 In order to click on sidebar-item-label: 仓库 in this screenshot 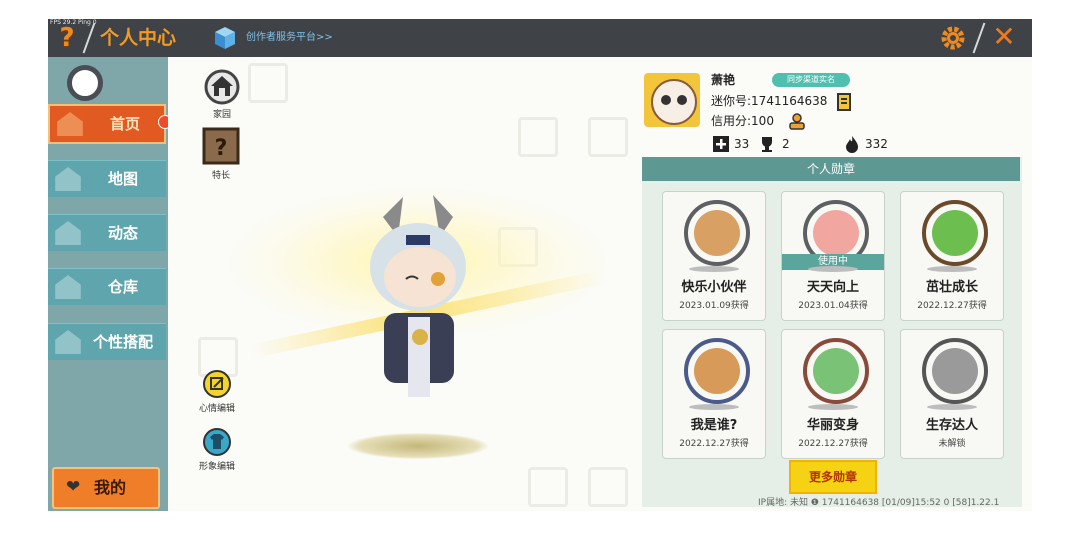, I will do `click(122, 287)`.